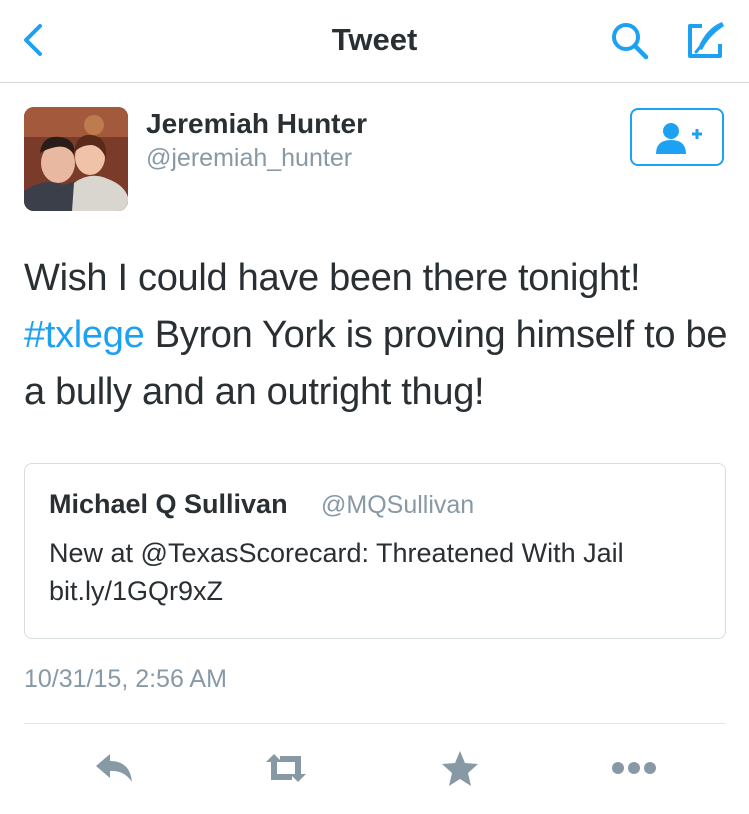  Describe the element at coordinates (460, 768) in the screenshot. I see `star-icon` at that location.